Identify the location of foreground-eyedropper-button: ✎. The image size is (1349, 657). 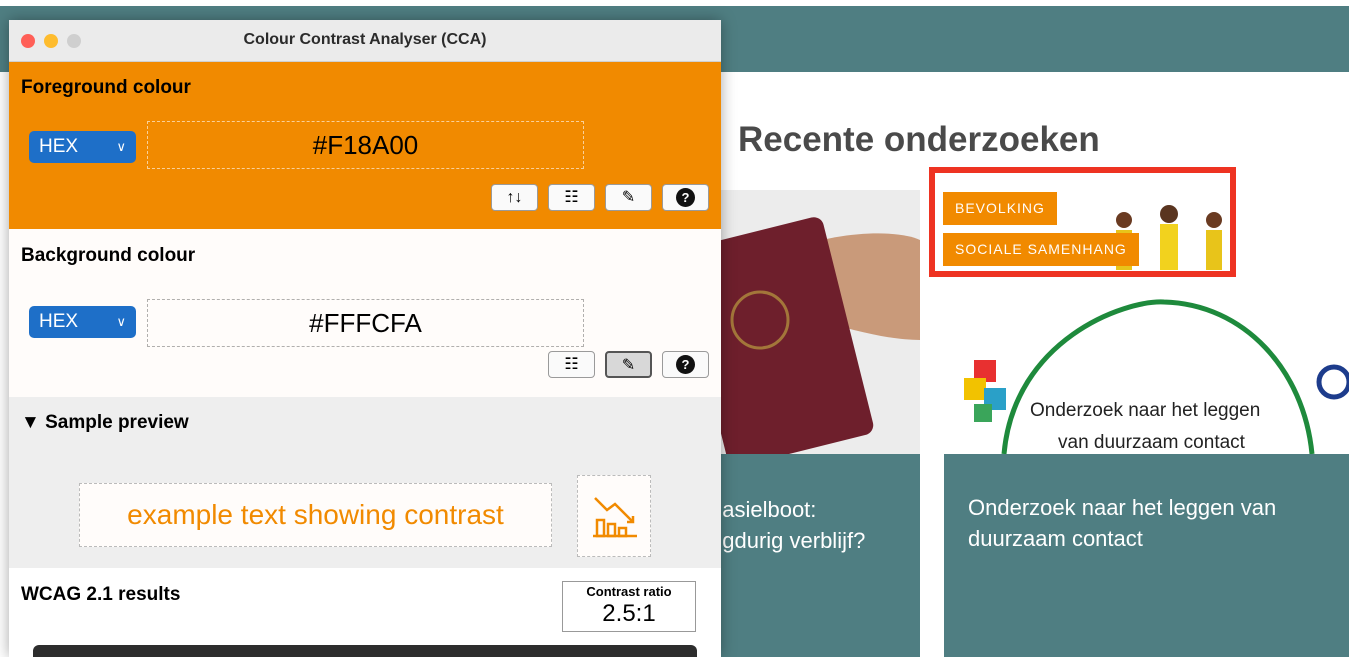
(628, 197).